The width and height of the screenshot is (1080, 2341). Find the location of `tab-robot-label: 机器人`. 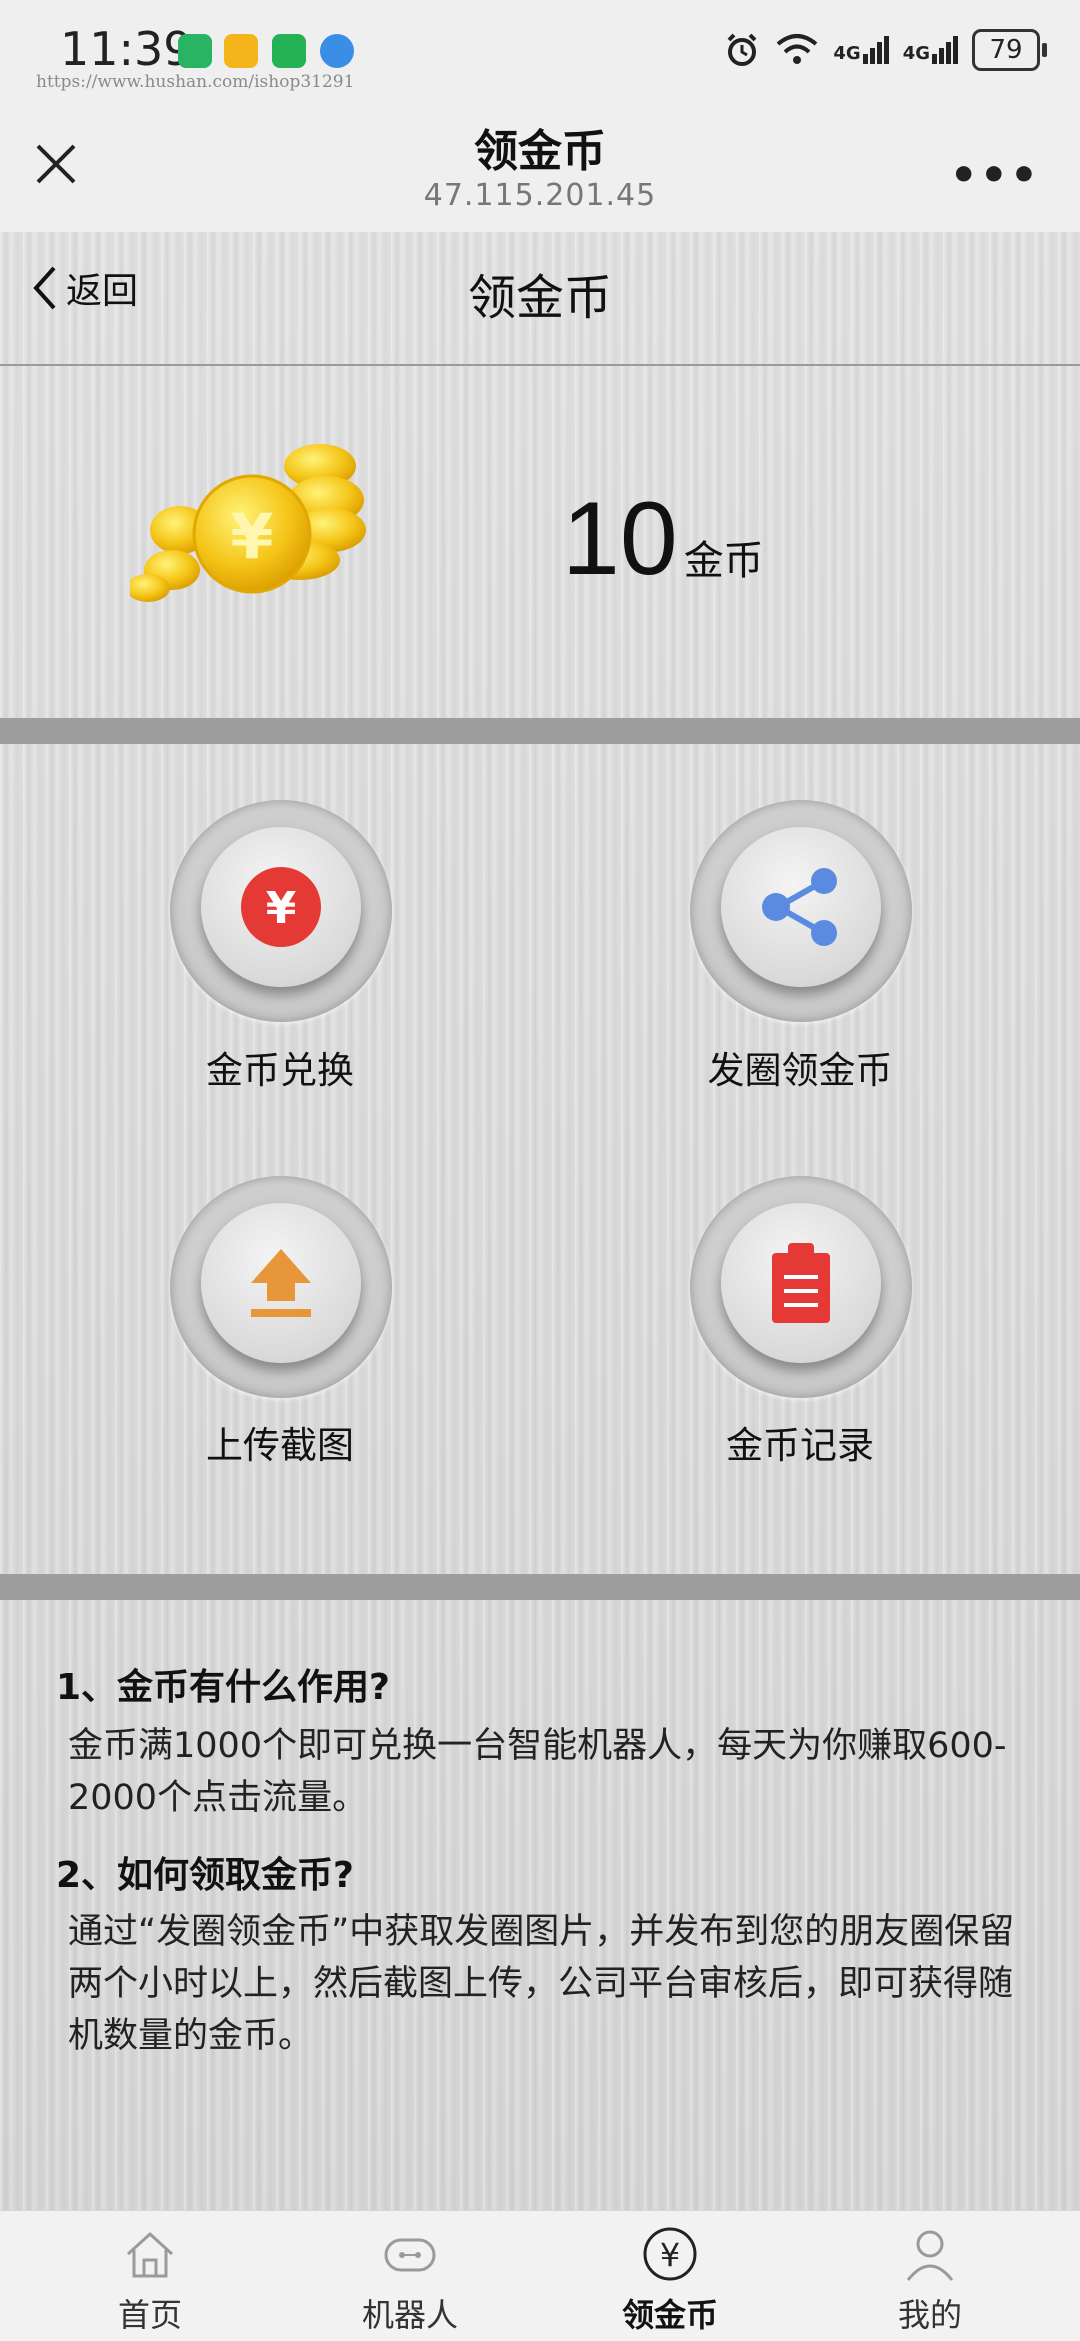

tab-robot-label: 机器人 is located at coordinates (409, 2315).